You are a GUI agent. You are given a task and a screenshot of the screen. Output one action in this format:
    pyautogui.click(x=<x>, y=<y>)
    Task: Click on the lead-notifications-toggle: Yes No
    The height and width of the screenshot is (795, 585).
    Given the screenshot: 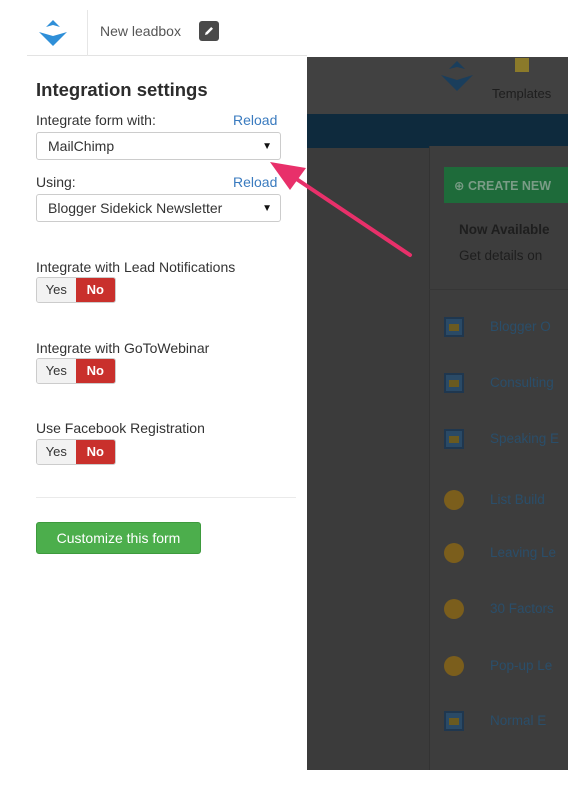 What is the action you would take?
    pyautogui.click(x=76, y=290)
    